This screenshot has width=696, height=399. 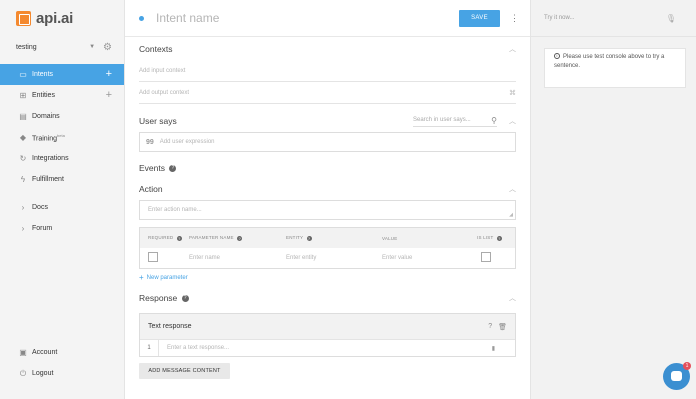 I want to click on quote-icon: 99, so click(x=150, y=142).